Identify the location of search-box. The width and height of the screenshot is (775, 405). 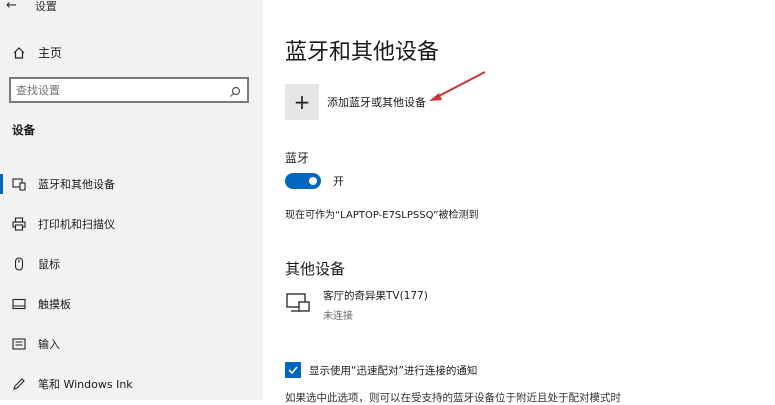
(129, 90).